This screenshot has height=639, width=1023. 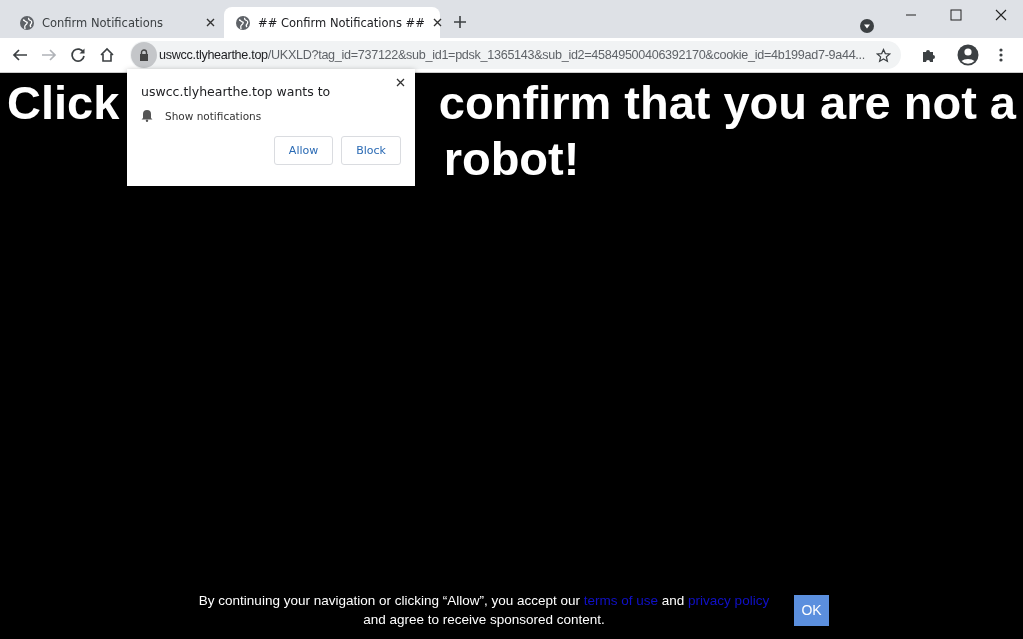 I want to click on ok-button: OK, so click(x=811, y=610).